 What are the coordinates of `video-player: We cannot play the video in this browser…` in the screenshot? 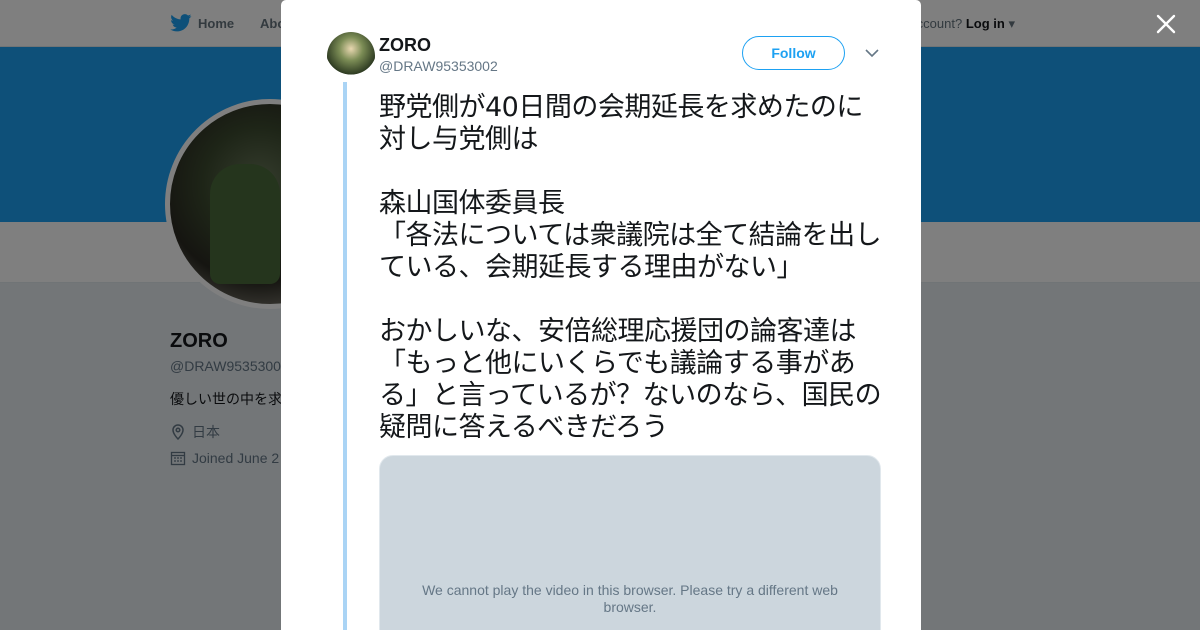 It's located at (630, 542).